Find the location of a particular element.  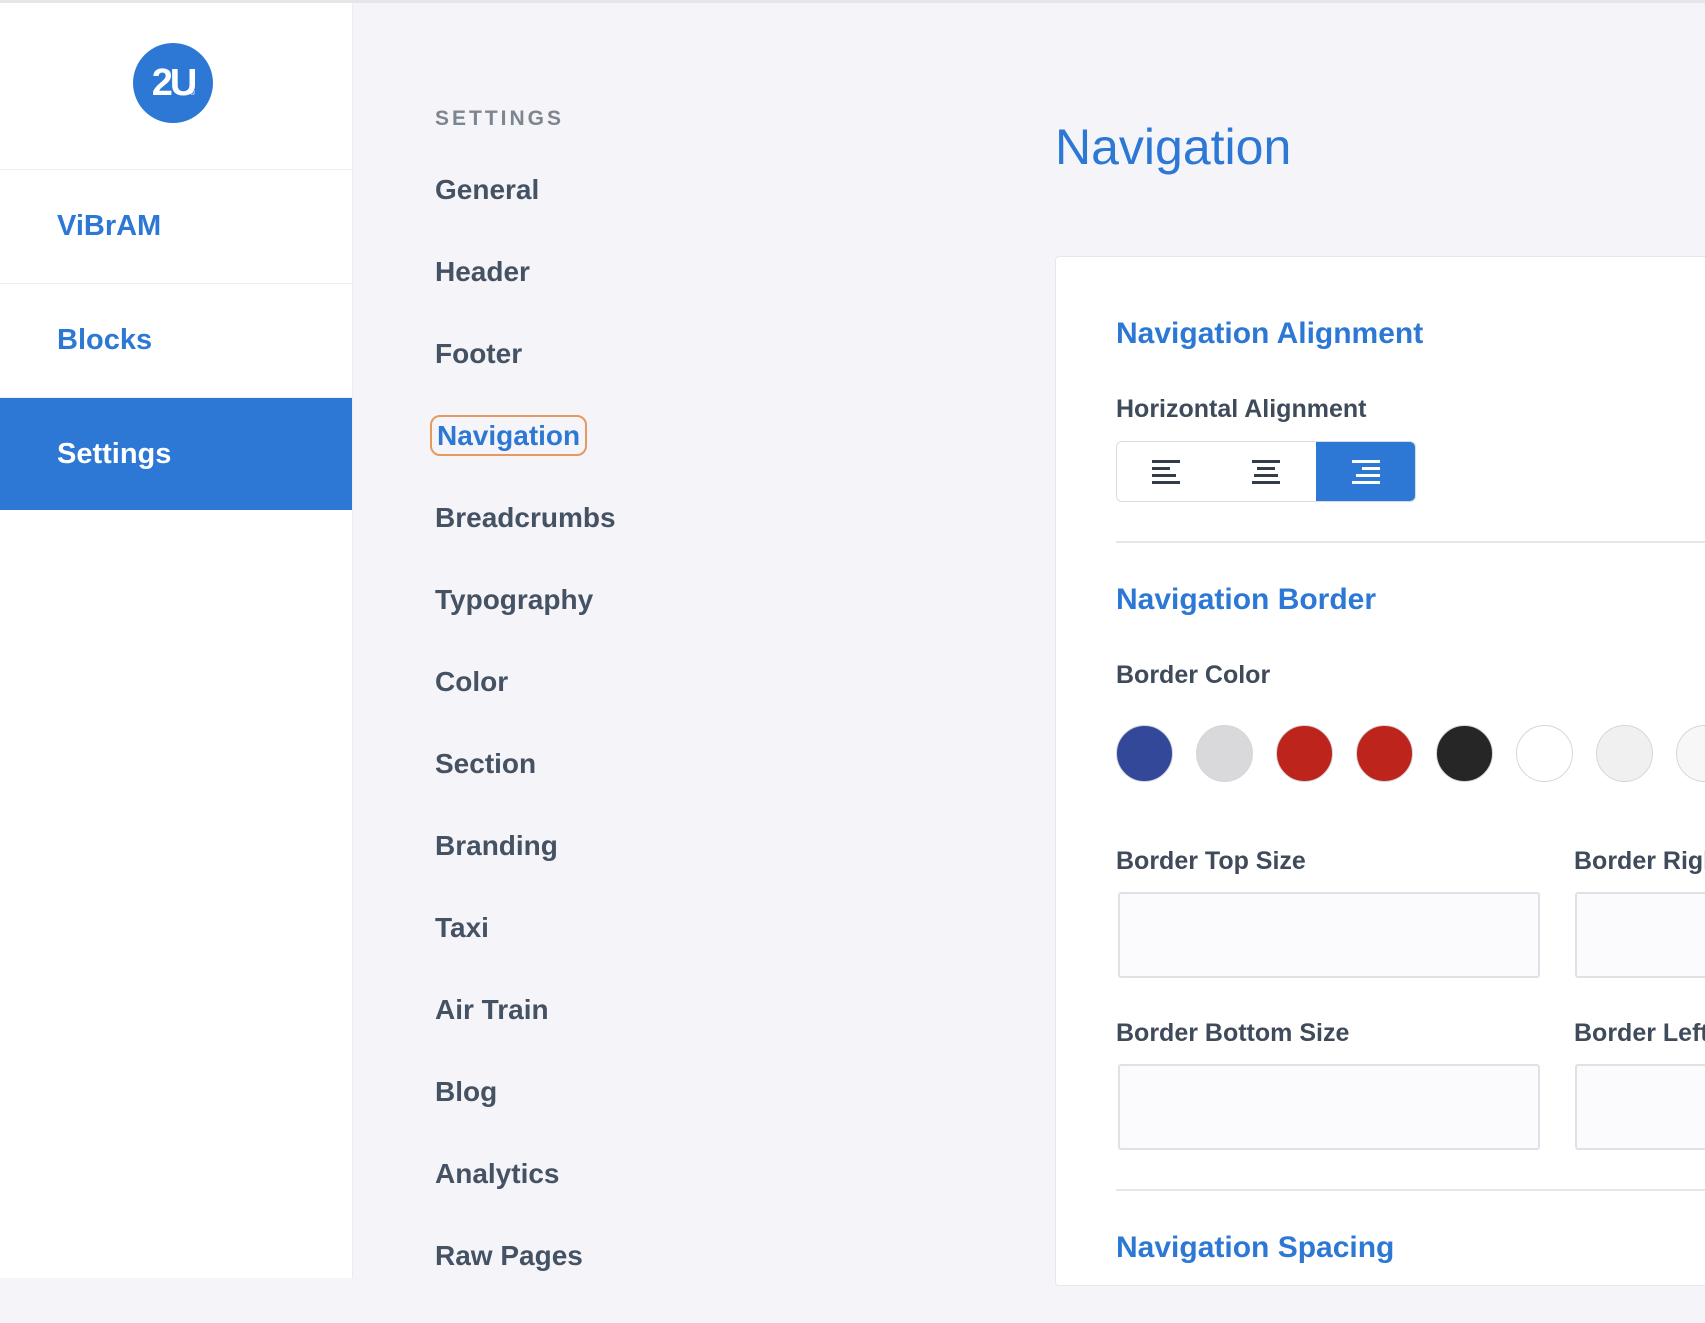

subnav-item-label: Air Train is located at coordinates (492, 1009).